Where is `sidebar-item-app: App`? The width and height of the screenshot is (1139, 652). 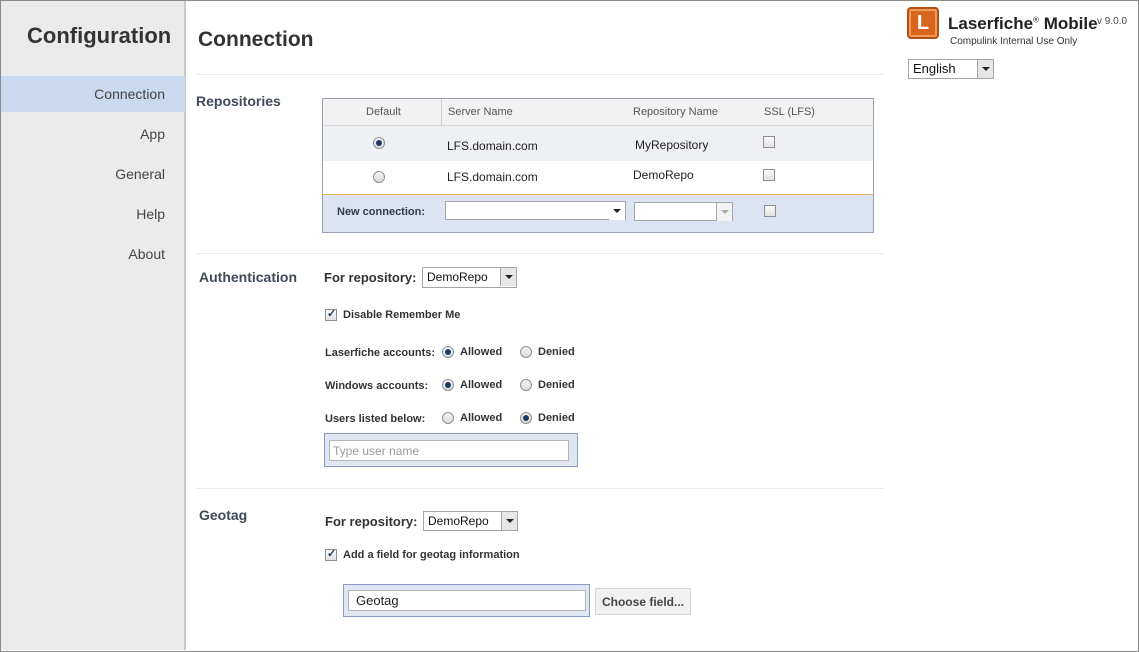 sidebar-item-app: App is located at coordinates (93, 134).